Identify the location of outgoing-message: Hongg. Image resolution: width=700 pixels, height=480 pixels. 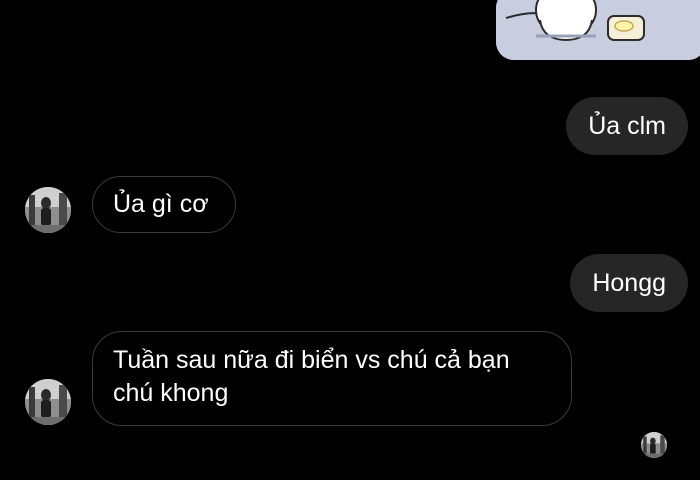
(629, 283).